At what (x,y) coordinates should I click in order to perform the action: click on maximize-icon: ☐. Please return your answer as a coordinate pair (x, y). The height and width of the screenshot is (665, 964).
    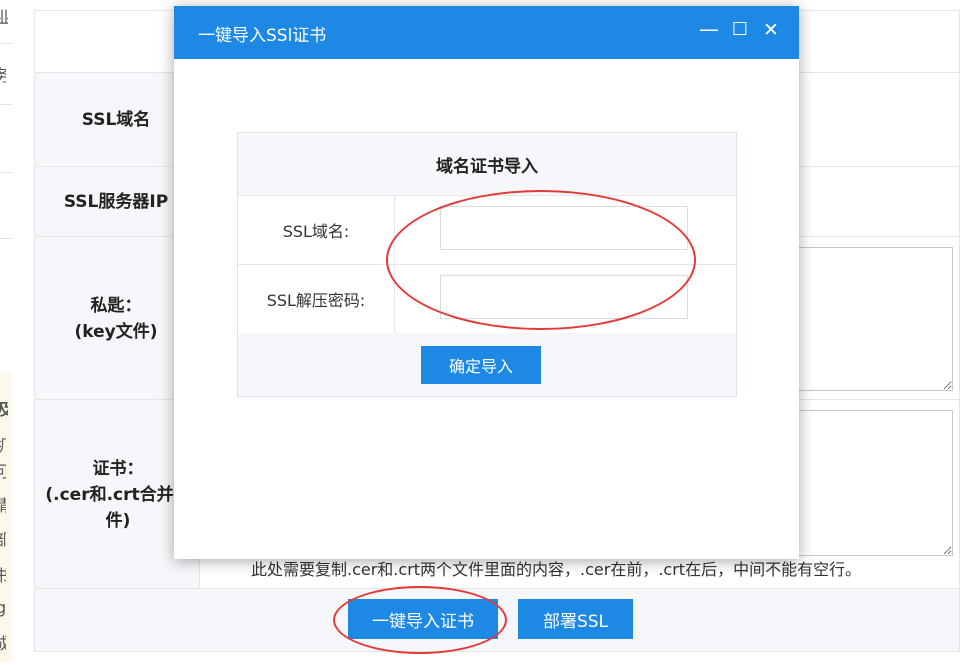
    Looking at the image, I should click on (740, 30).